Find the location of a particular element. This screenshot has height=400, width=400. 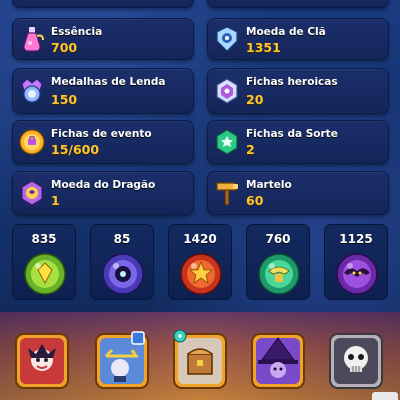

purple-orb-icon is located at coordinates (123, 274).